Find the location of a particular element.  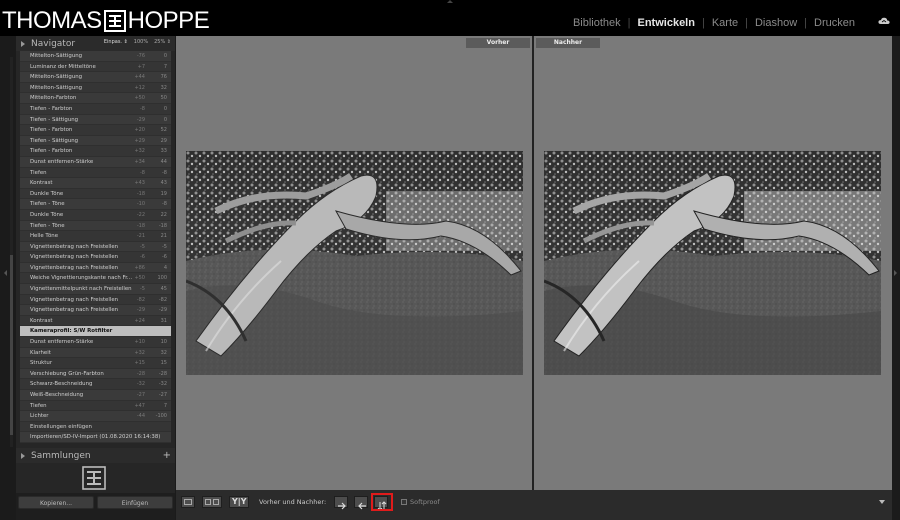

history-item: Weiß-Beschneidung -27 -27 is located at coordinates (95, 395).